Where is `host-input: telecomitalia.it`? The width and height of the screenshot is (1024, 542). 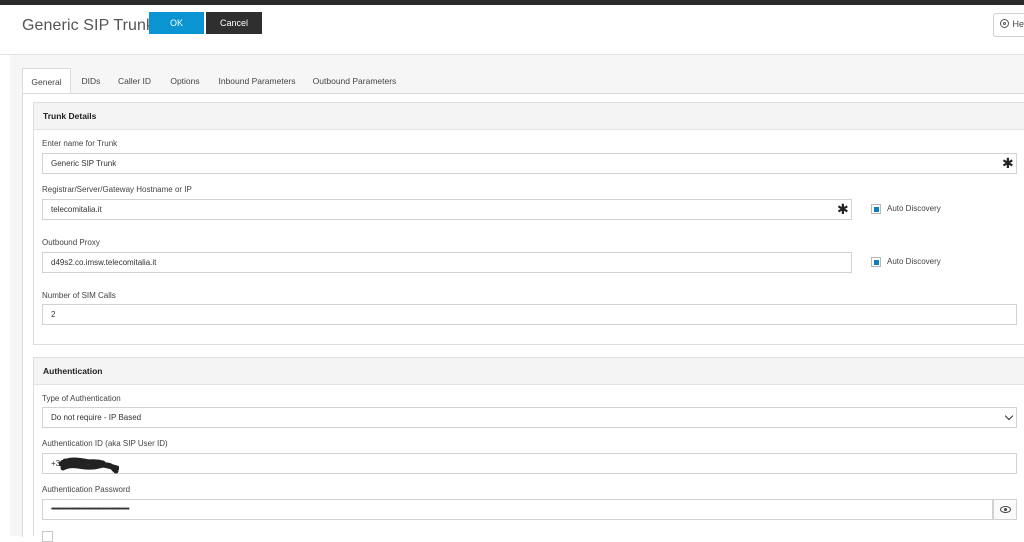 host-input: telecomitalia.it is located at coordinates (447, 209).